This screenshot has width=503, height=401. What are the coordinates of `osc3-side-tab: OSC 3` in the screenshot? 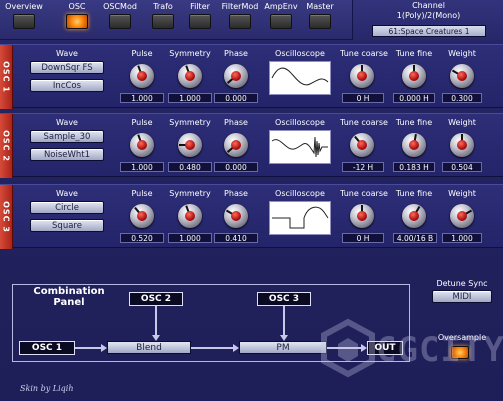 It's located at (6, 217).